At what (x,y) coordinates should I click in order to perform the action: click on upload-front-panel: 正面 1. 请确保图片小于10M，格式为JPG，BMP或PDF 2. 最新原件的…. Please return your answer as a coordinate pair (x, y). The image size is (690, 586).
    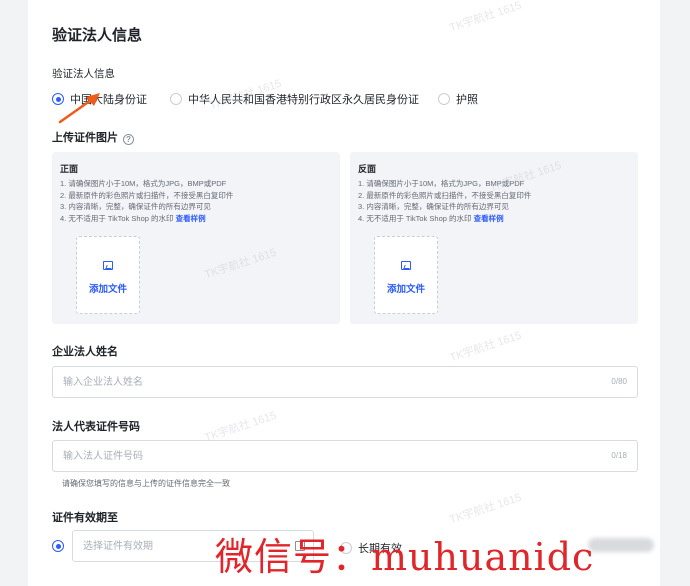
    Looking at the image, I should click on (196, 238).